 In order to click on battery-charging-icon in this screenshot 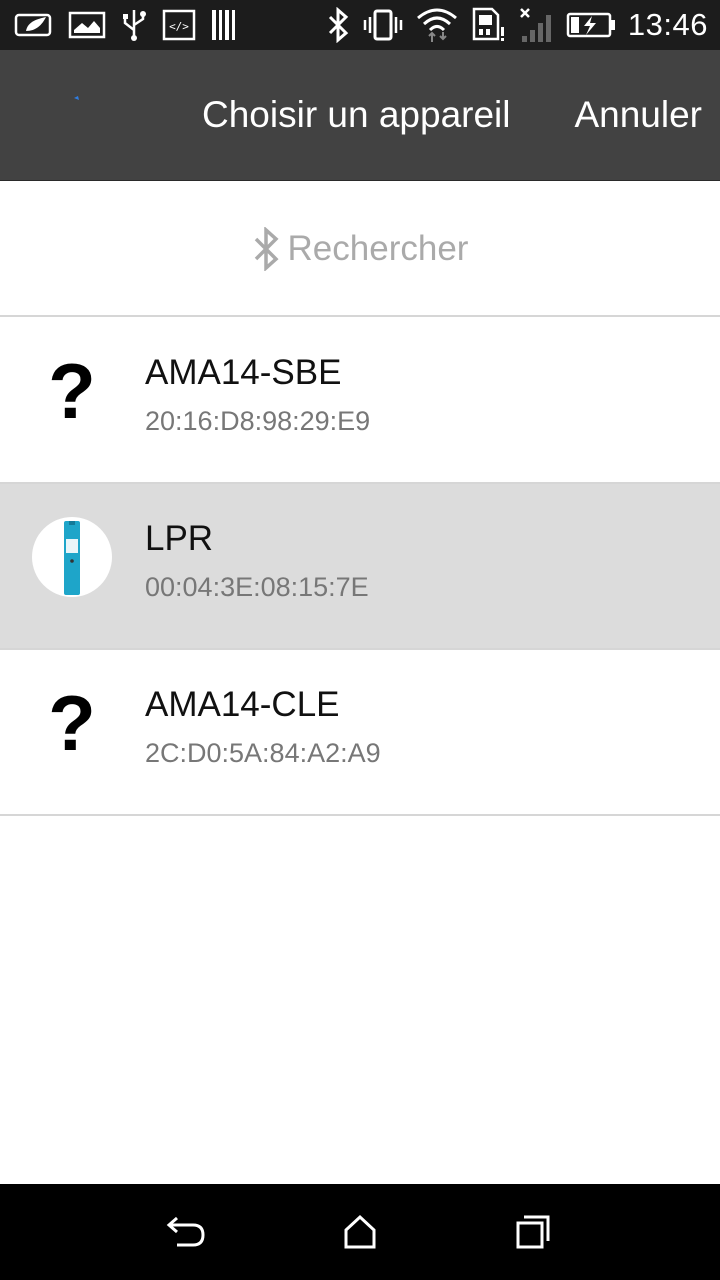, I will do `click(591, 25)`.